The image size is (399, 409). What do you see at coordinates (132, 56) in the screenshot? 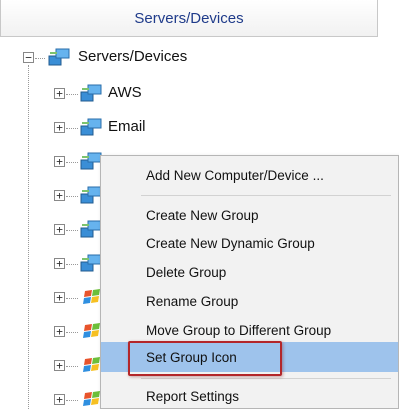
I see `tree-node-label: Servers/Devices` at bounding box center [132, 56].